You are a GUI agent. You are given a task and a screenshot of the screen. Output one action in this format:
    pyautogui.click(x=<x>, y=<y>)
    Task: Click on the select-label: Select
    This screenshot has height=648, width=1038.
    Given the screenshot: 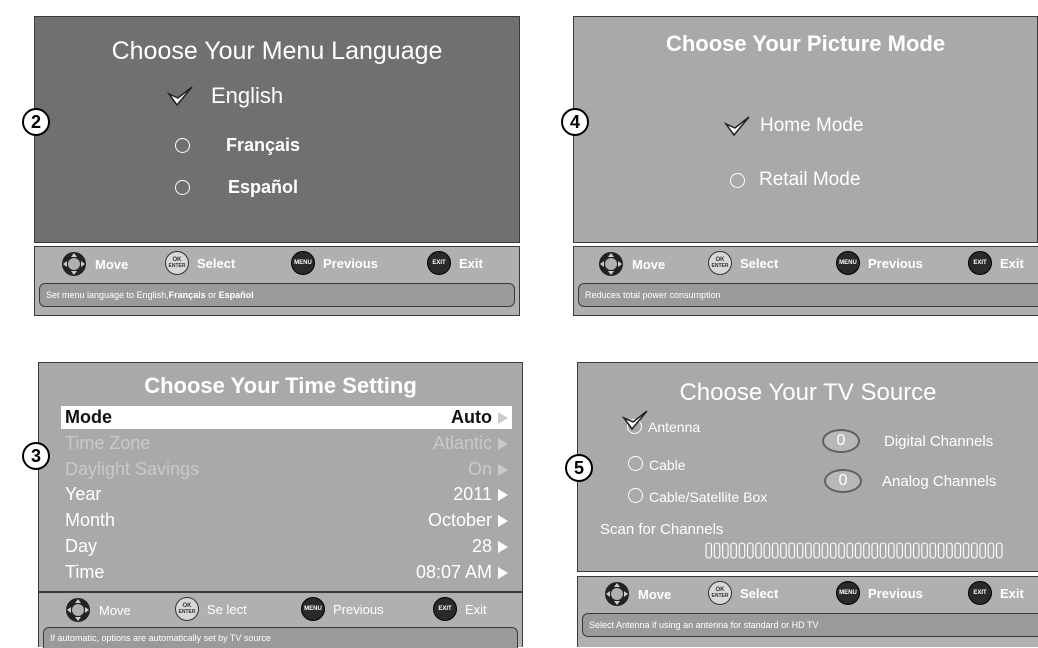 What is the action you would take?
    pyautogui.click(x=759, y=263)
    